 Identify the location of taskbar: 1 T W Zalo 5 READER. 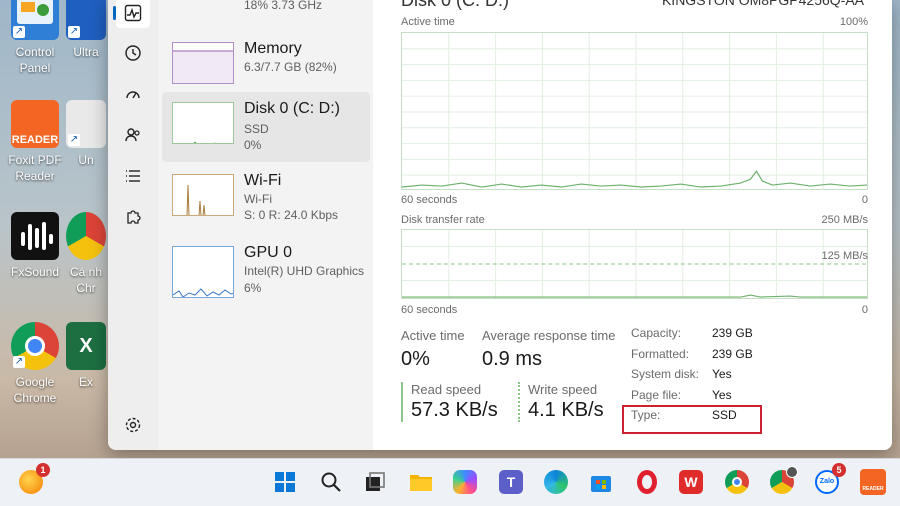
(450, 482).